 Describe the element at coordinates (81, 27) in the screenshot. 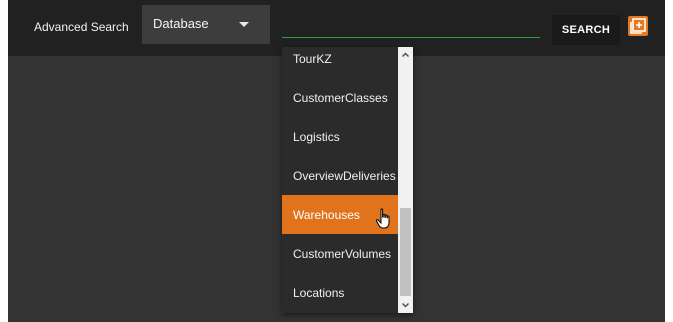

I see `page-title: Advanced Search` at that location.